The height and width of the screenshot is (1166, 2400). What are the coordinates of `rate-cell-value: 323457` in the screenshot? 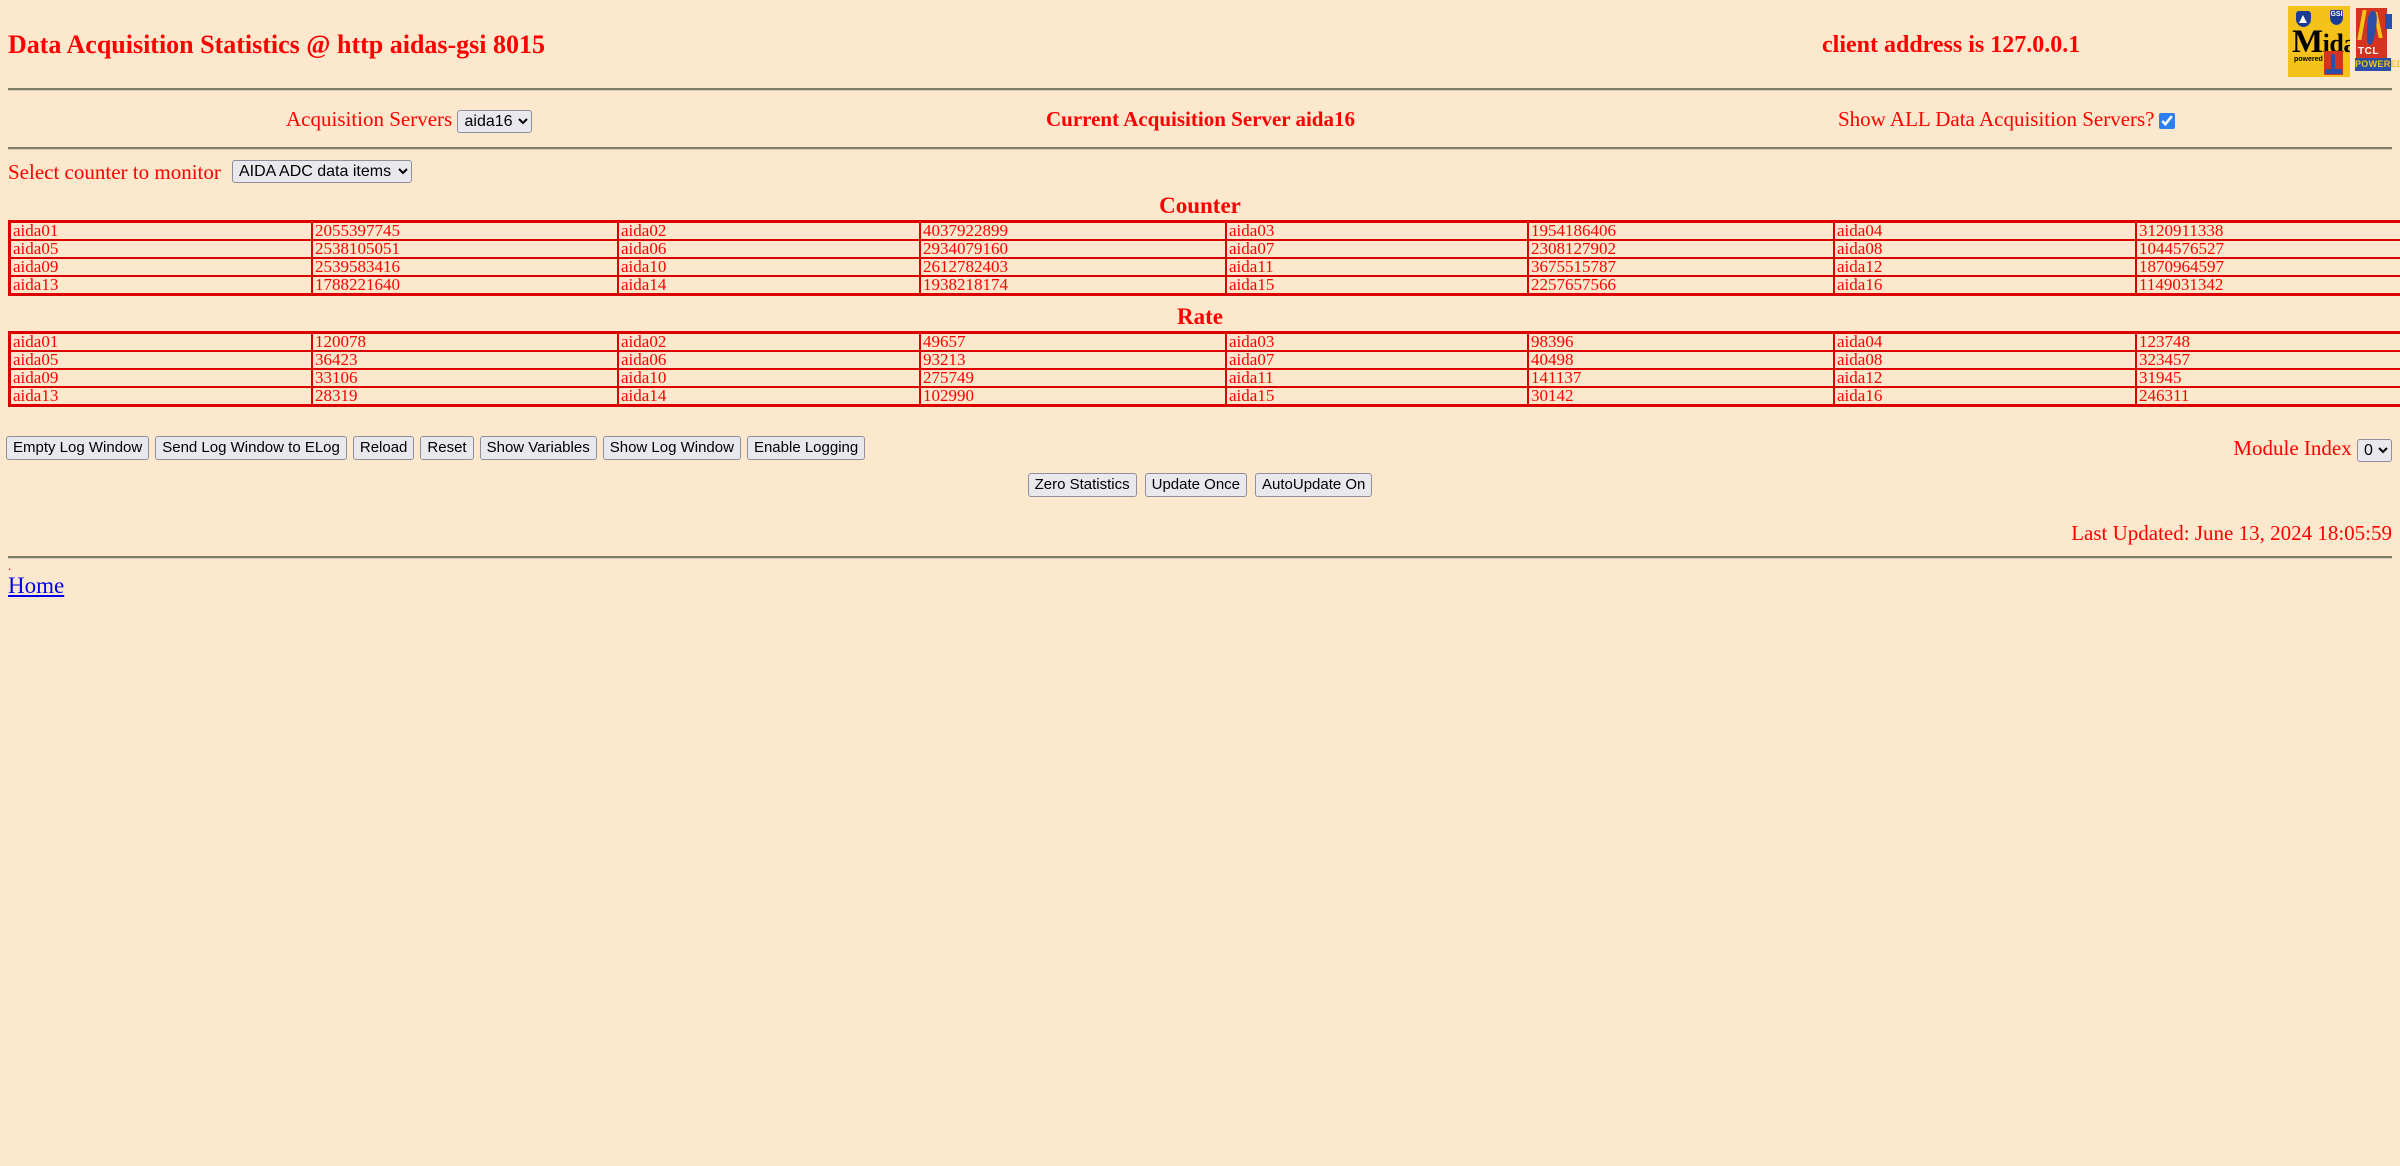 It's located at (2267, 360).